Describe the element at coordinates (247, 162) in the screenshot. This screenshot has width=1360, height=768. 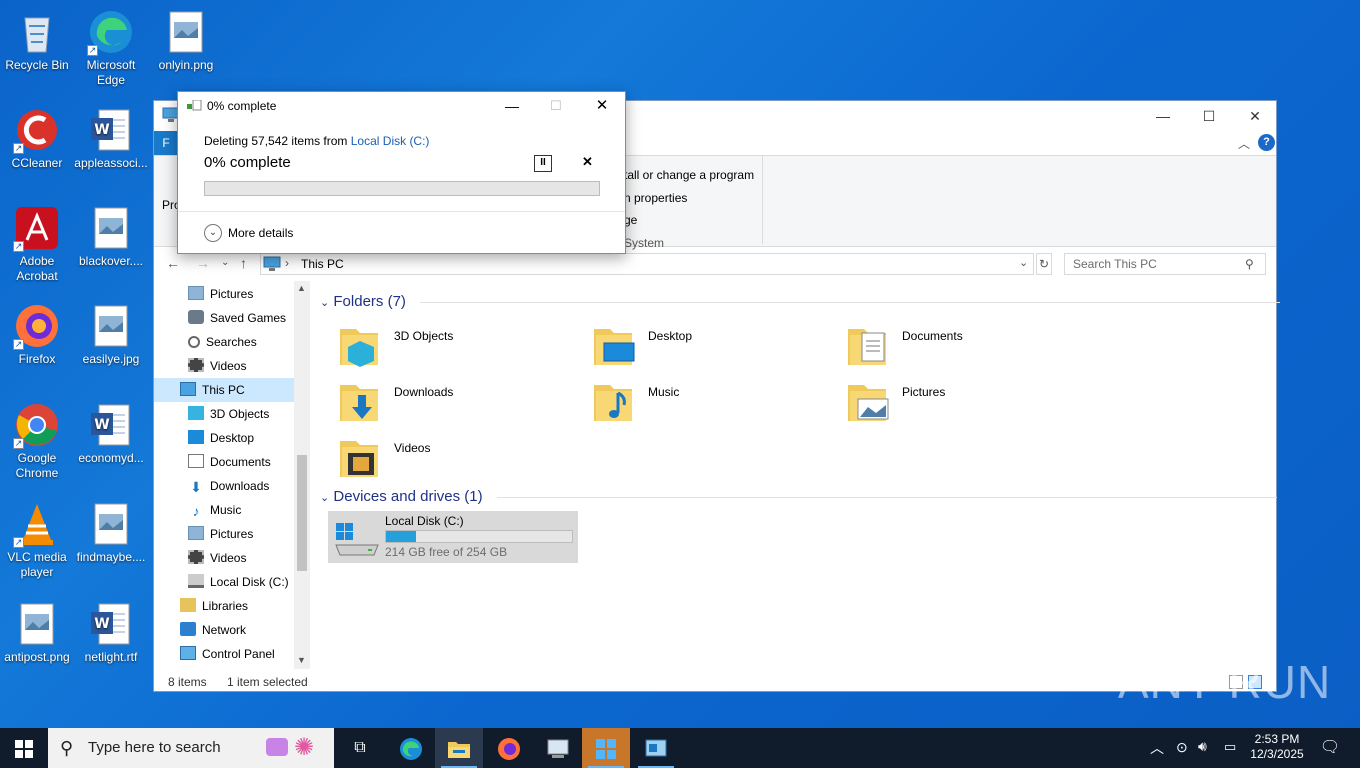
I see `percent-complete: 0% complete` at that location.